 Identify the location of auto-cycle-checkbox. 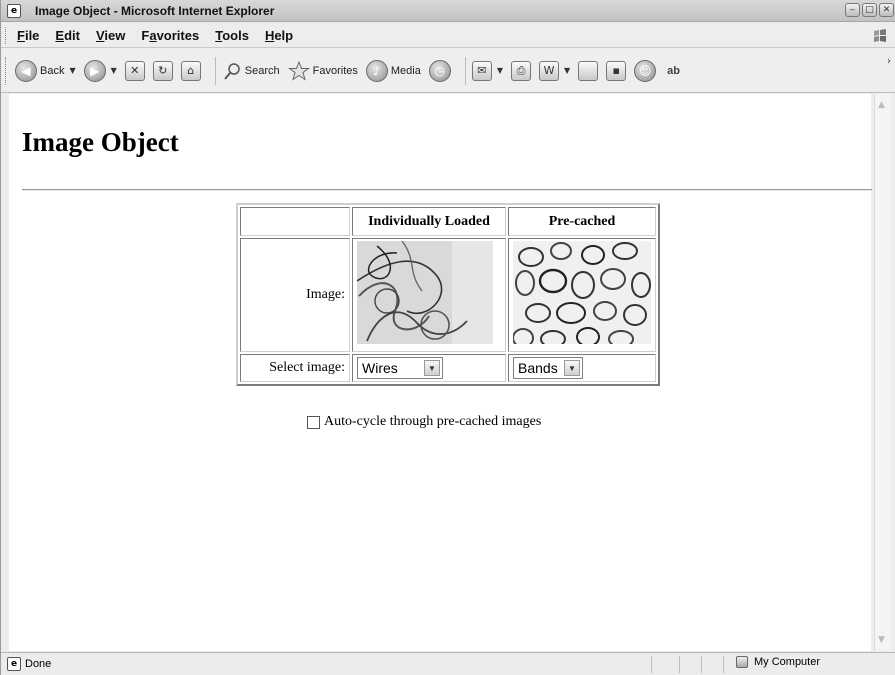
(313, 422).